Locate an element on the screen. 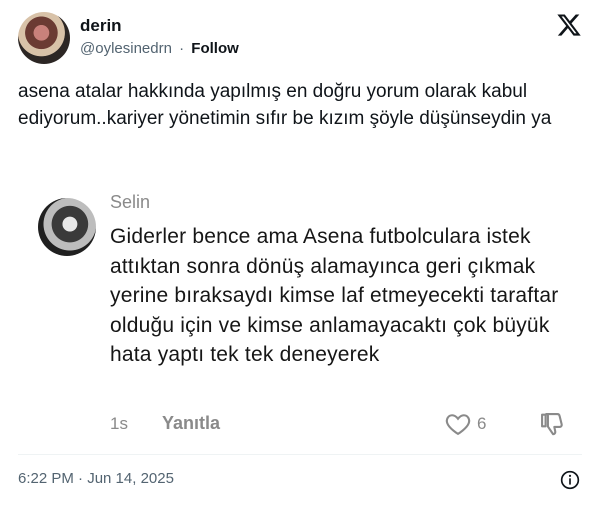 This screenshot has width=600, height=510. comment-meta: 1s Yanıtla 6 is located at coordinates (340, 425).